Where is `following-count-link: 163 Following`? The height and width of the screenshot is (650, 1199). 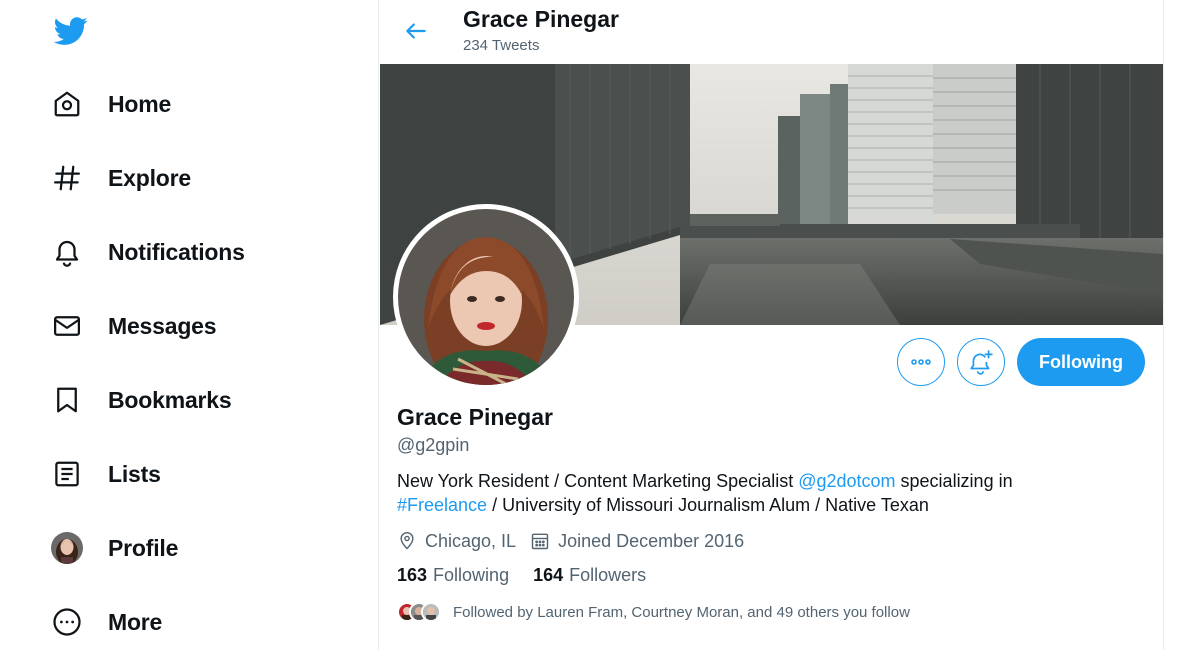
following-count-link: 163 Following is located at coordinates (453, 575).